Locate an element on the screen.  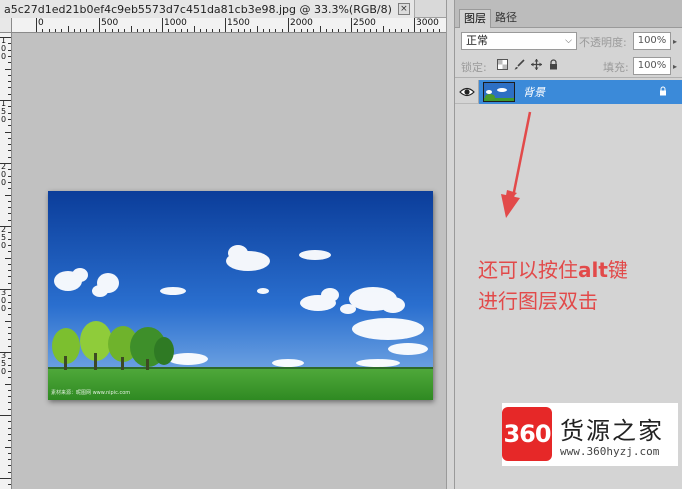
tab-layers: 图层 is located at coordinates (475, 18).